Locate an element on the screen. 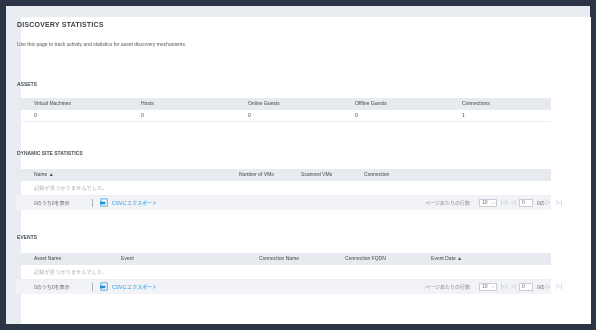  column-hosts: Hosts is located at coordinates (147, 104).